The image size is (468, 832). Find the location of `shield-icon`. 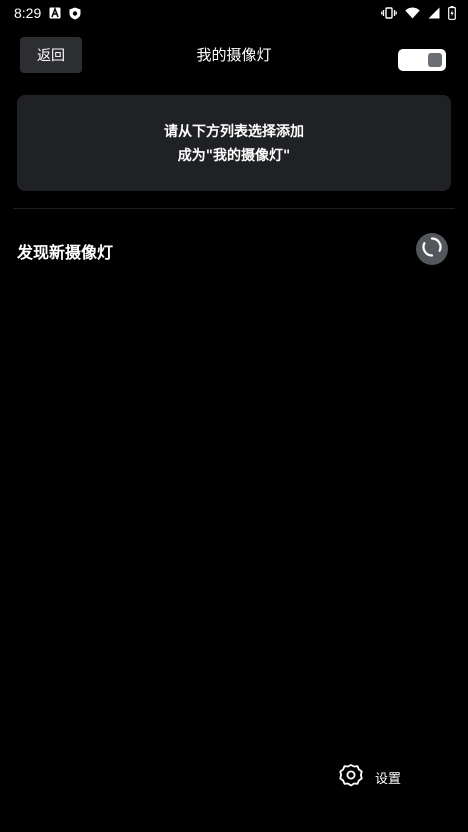

shield-icon is located at coordinates (75, 13).